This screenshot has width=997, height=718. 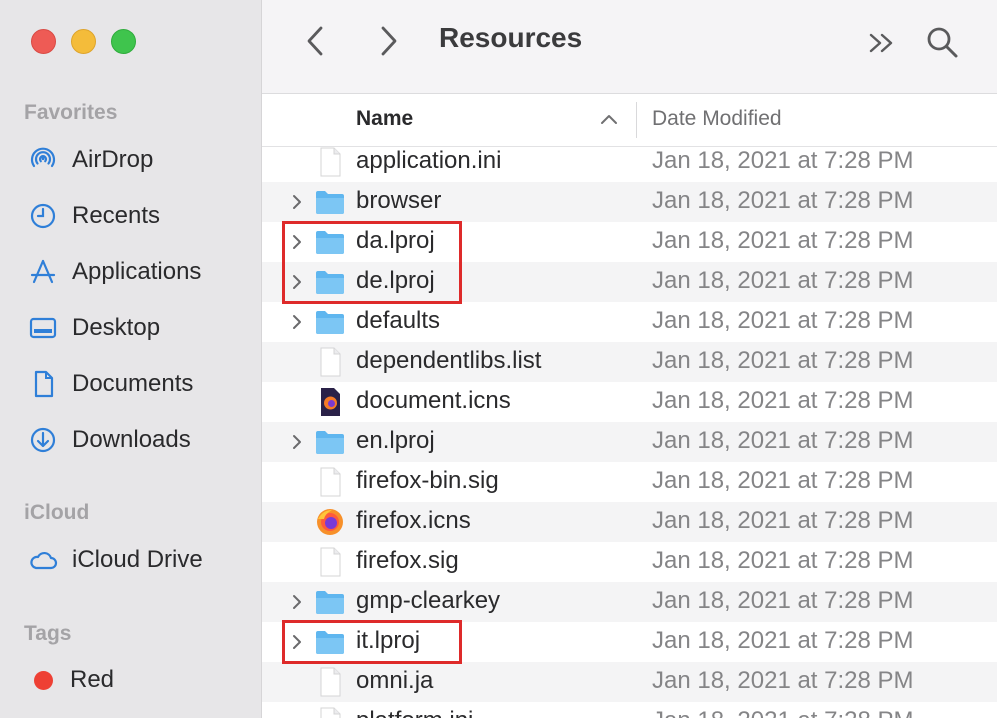 What do you see at coordinates (83, 41) in the screenshot?
I see `minimize-window-button` at bounding box center [83, 41].